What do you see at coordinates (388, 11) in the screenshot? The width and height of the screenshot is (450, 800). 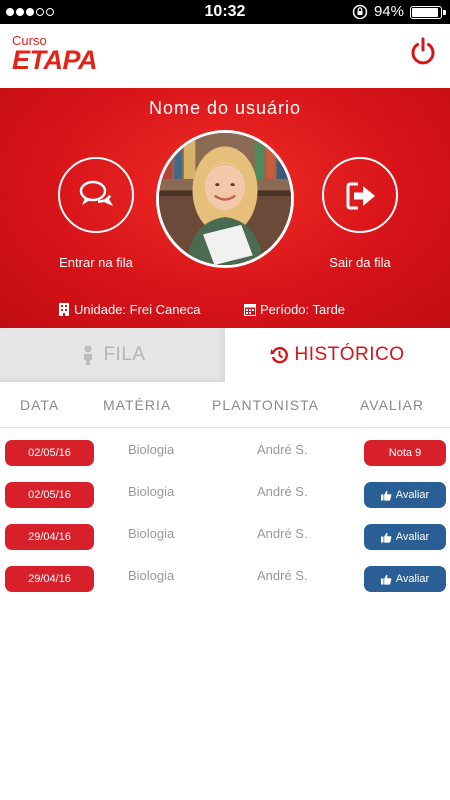 I see `battery-percent: 94%` at bounding box center [388, 11].